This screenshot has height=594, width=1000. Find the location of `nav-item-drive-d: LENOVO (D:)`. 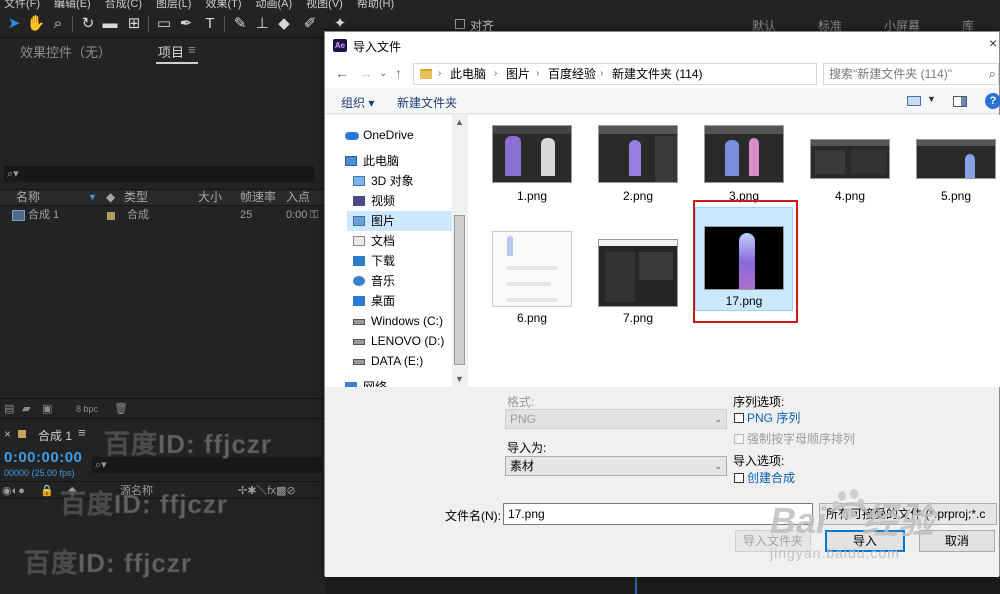

nav-item-drive-d: LENOVO (D:) is located at coordinates (402, 341).